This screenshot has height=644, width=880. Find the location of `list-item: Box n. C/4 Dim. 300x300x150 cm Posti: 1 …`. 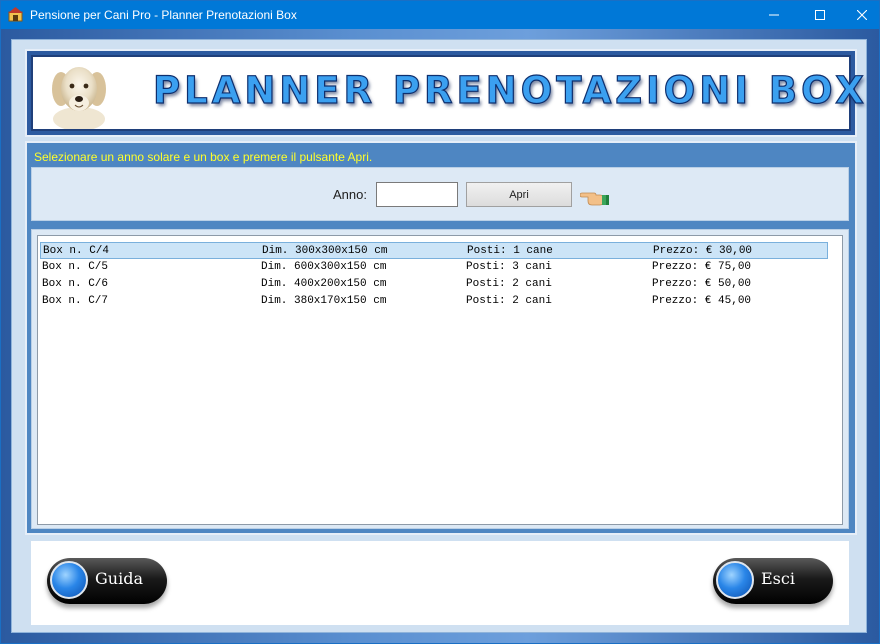

list-item: Box n. C/4 Dim. 300x300x150 cm Posti: 1 … is located at coordinates (434, 250).